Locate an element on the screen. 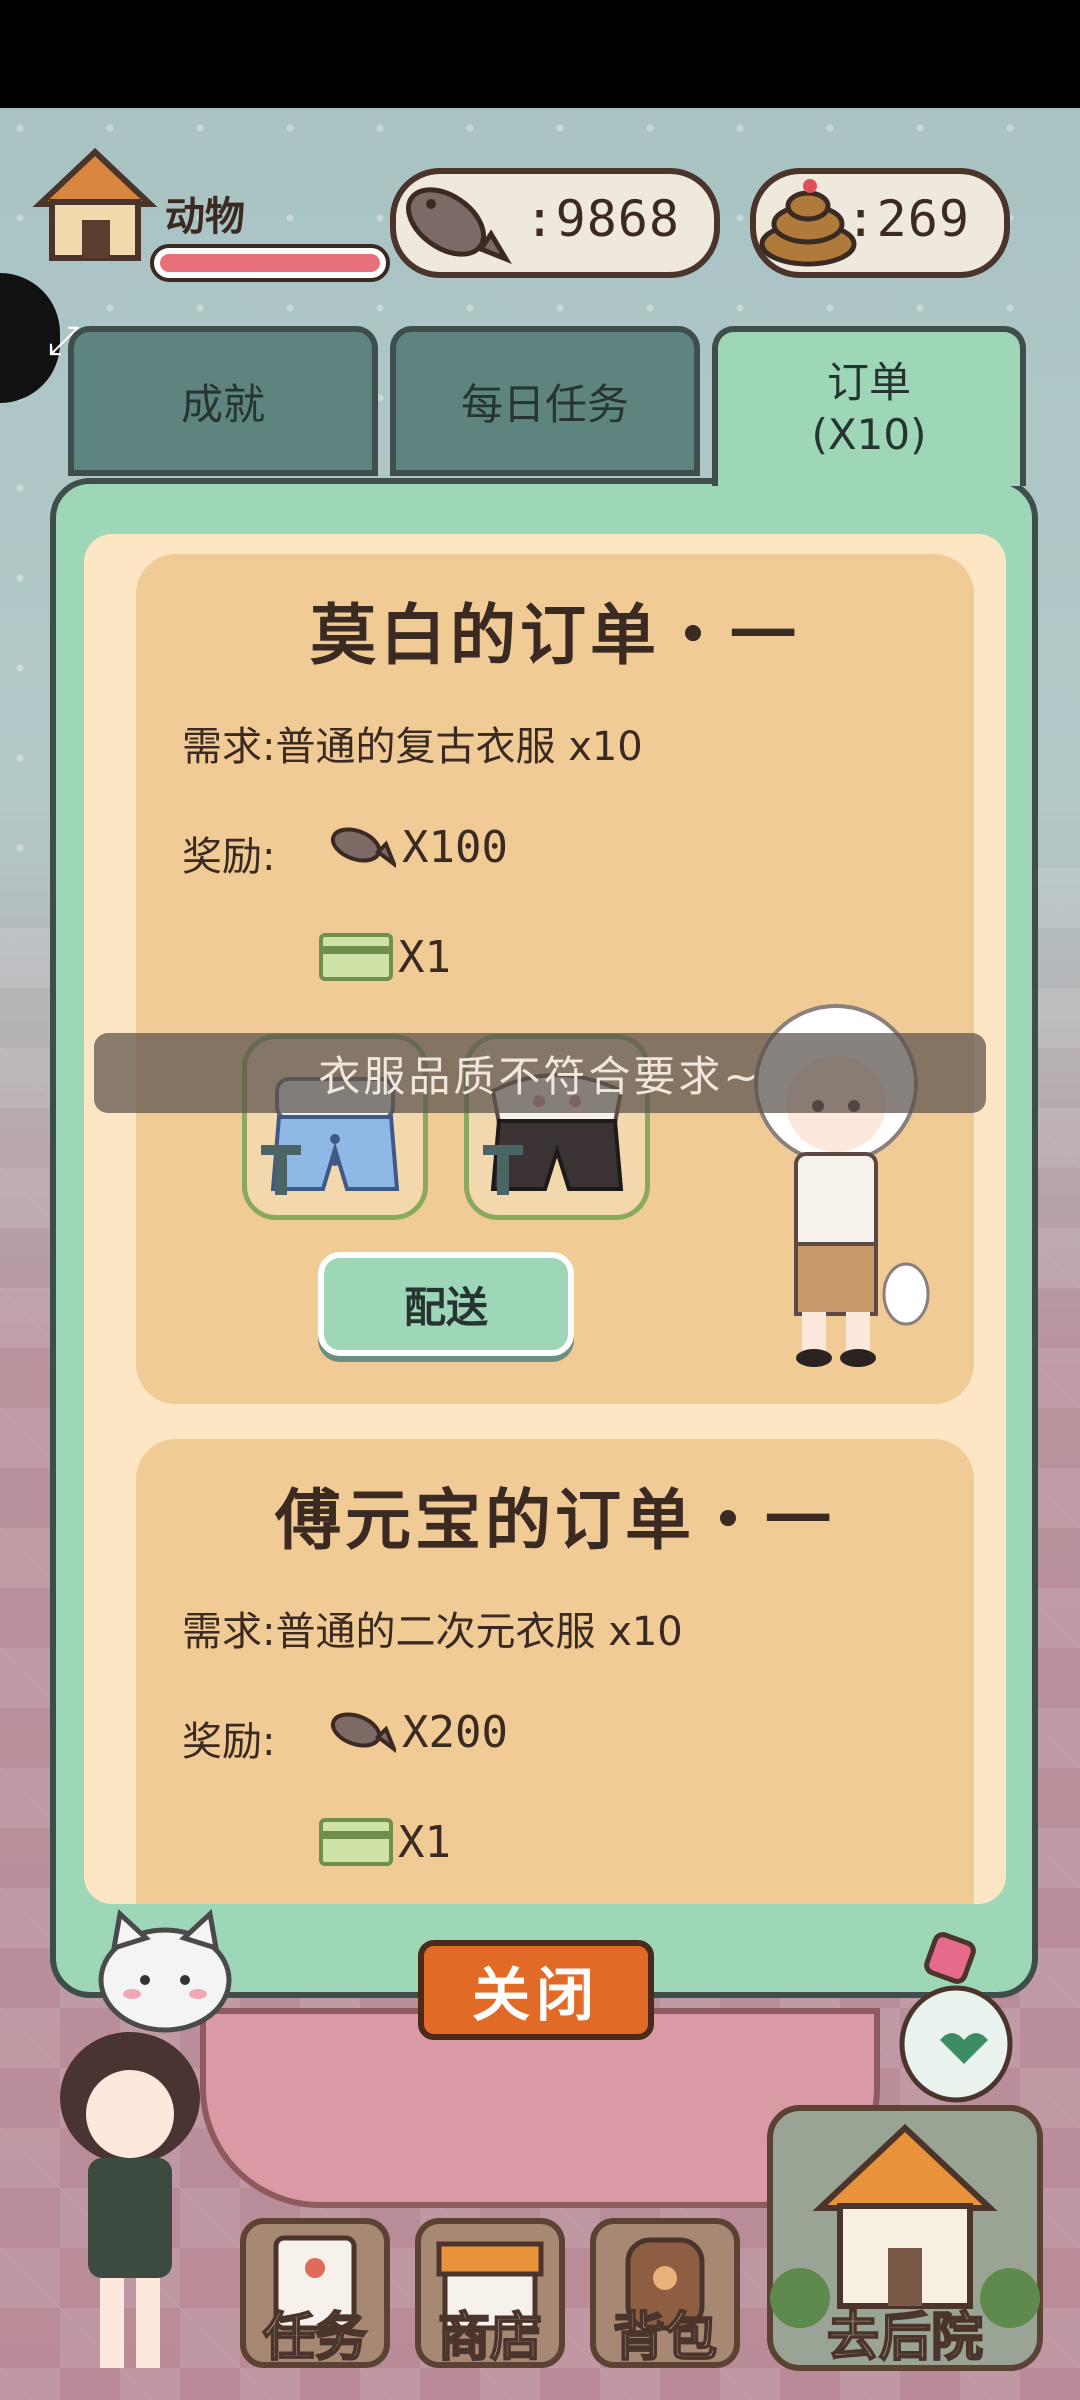 The height and width of the screenshot is (2400, 1080). fish-reward: X100 is located at coordinates (455, 847).